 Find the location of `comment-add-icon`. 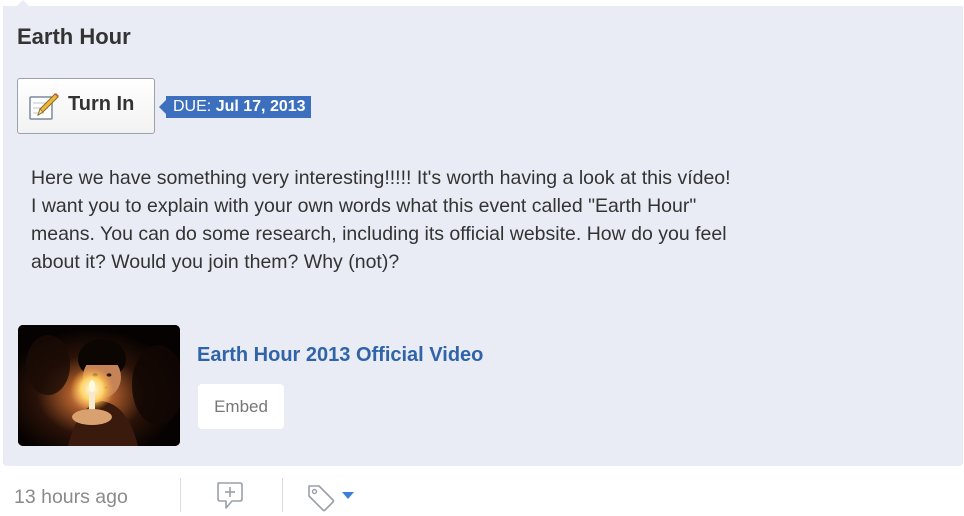

comment-add-icon is located at coordinates (230, 496).